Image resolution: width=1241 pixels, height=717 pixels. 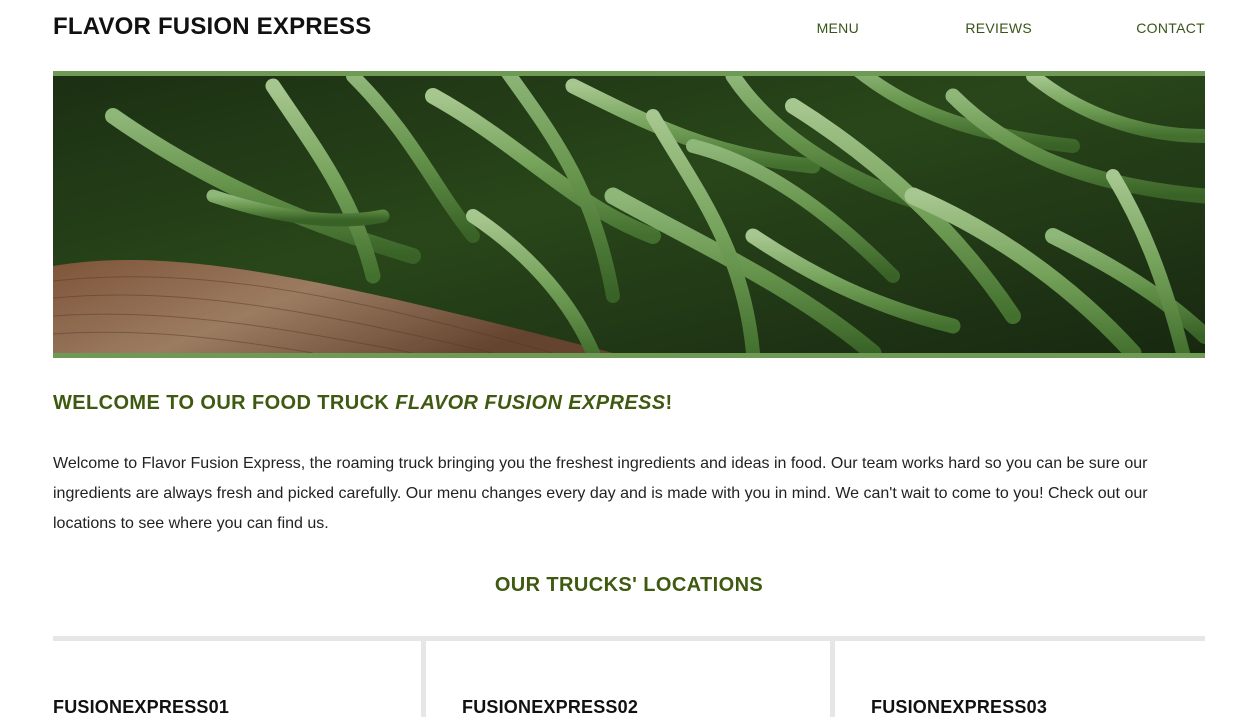 I want to click on truck-name: FUSIONEXPRESS02, so click(x=550, y=707).